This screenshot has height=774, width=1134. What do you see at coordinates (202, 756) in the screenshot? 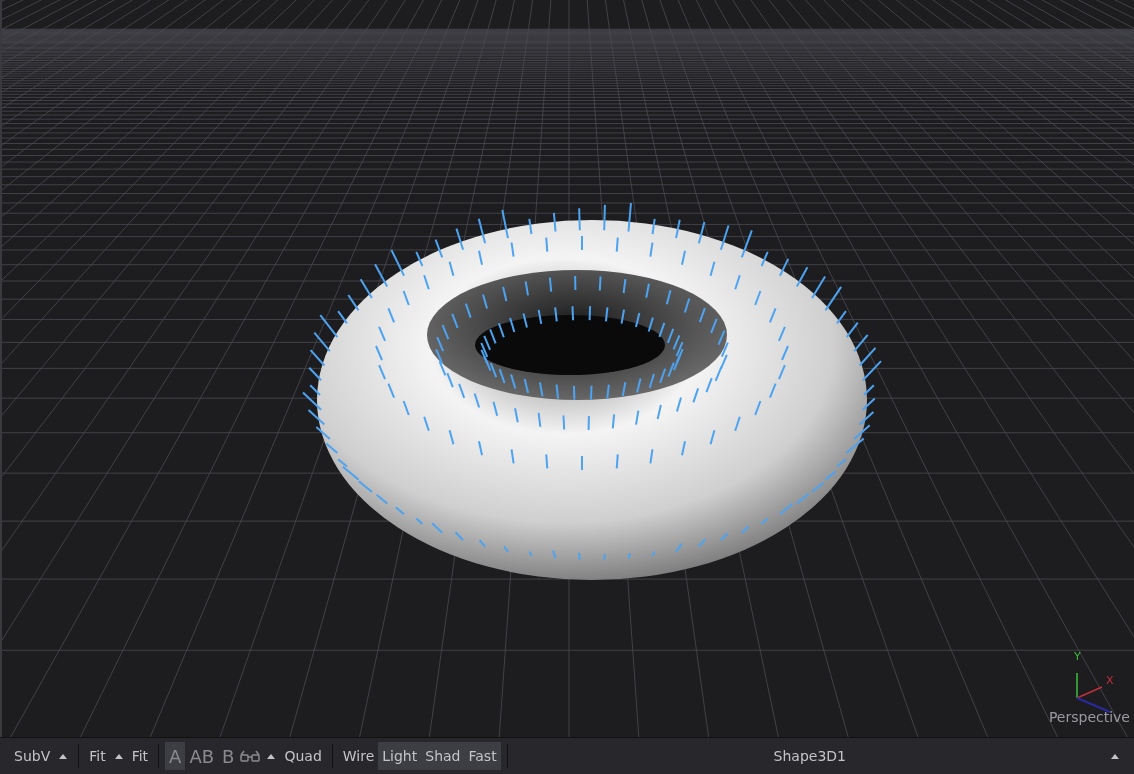
I see `buffer-toggle: AB` at bounding box center [202, 756].